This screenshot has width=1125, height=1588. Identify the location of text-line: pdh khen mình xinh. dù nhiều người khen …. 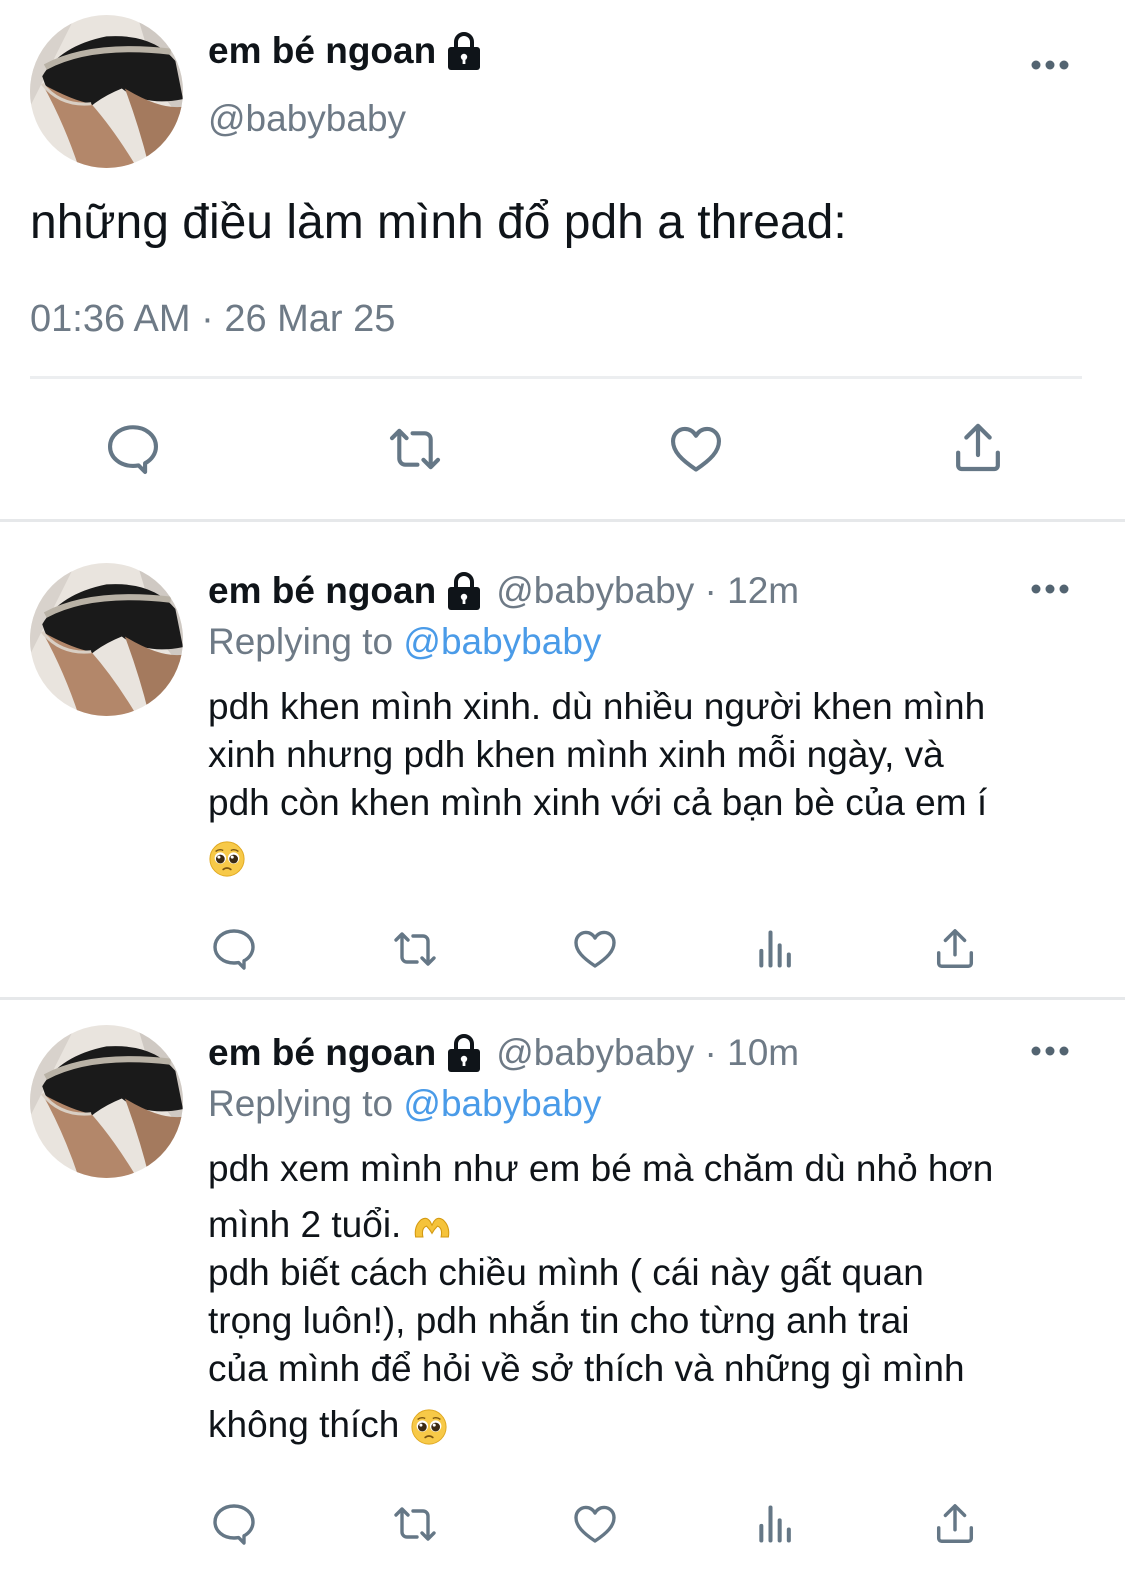
(597, 706).